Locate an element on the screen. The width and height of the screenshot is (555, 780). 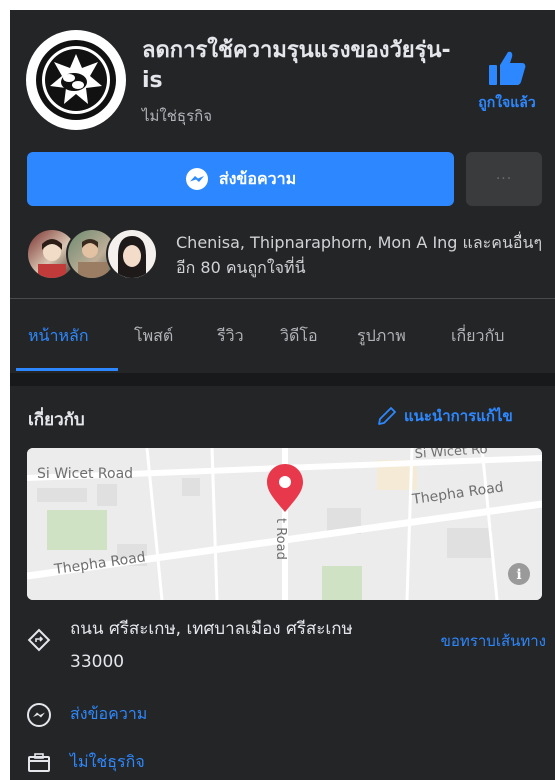
message-row: ส่งข้อความ is located at coordinates (286, 715).